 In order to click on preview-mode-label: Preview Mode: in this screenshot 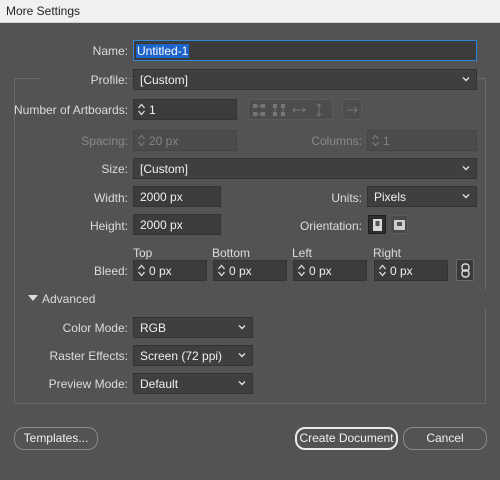, I will do `click(88, 384)`.